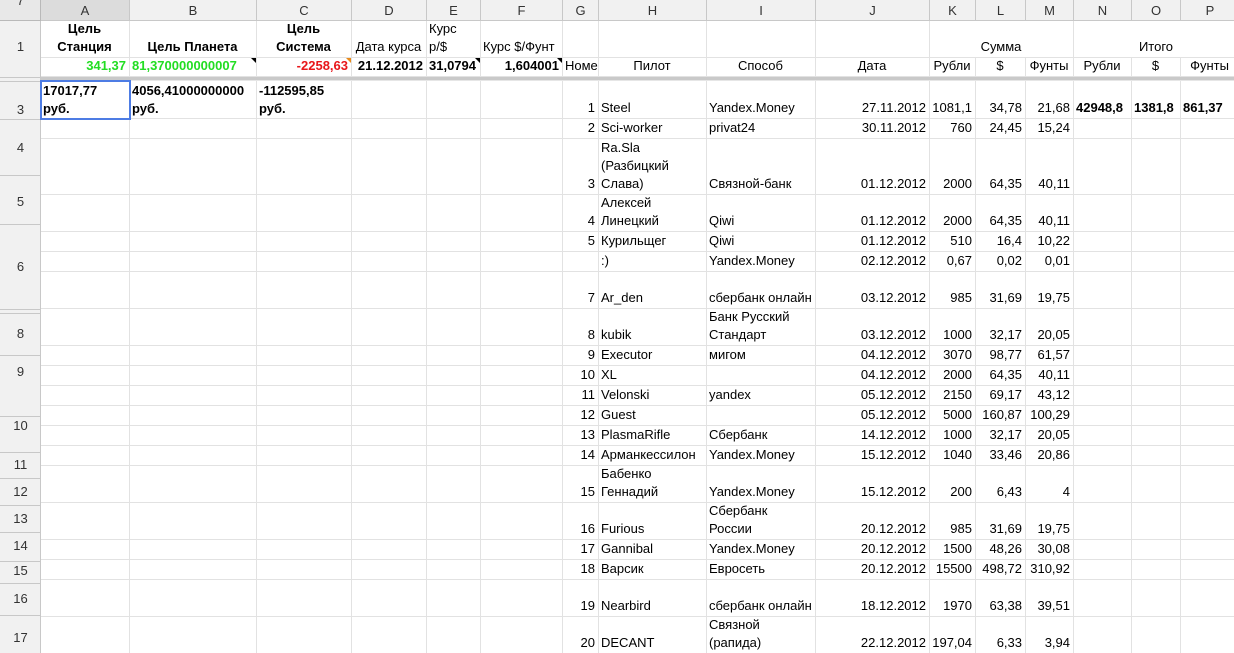  What do you see at coordinates (1103, 376) in the screenshot?
I see `cell-N-row12` at bounding box center [1103, 376].